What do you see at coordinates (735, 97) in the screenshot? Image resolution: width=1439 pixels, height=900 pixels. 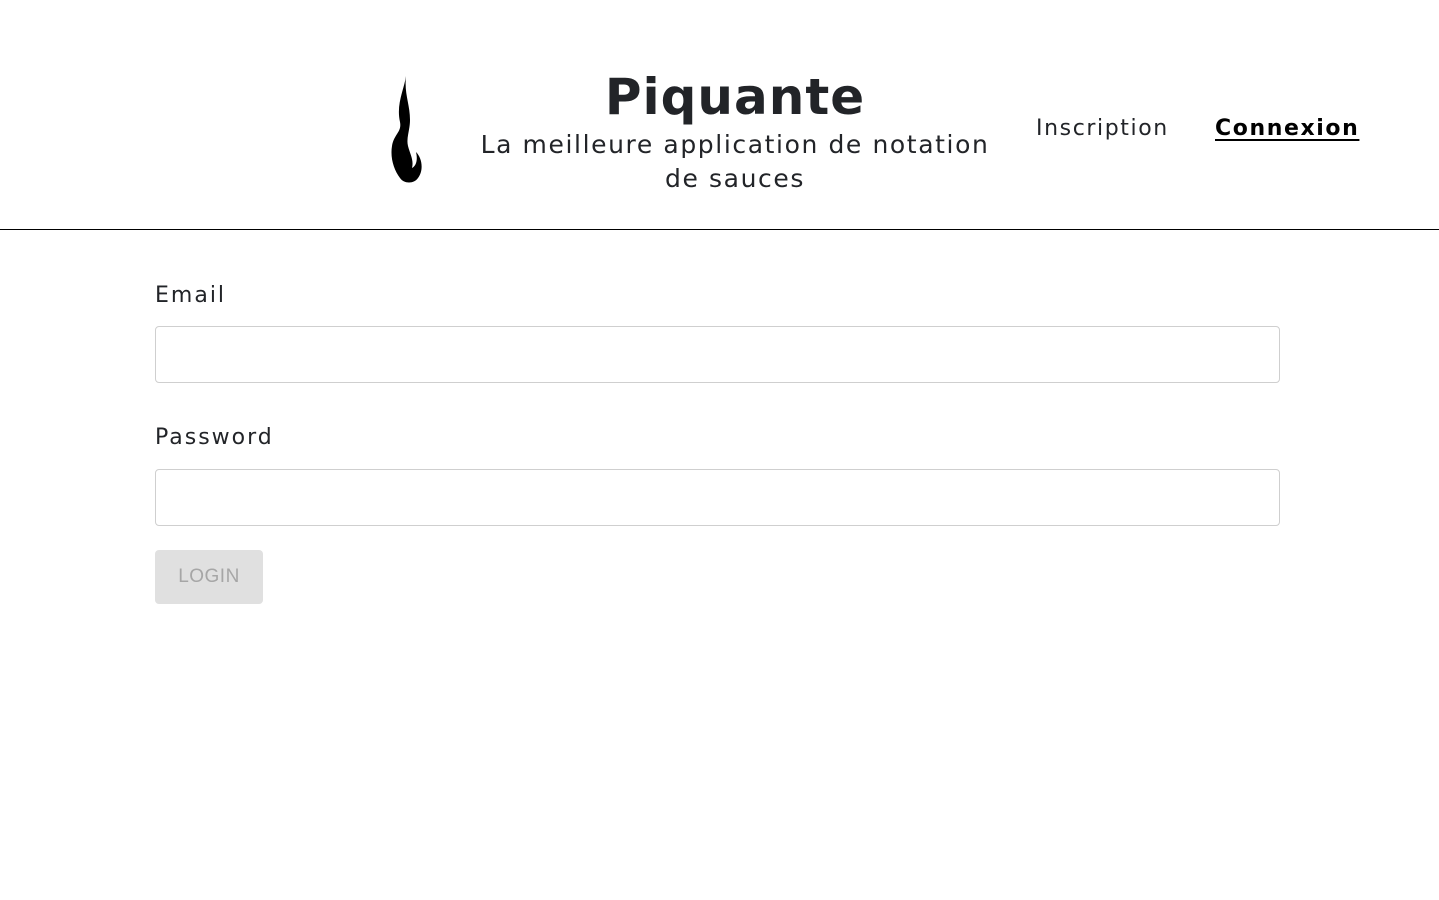 I see `site-title: Piquante` at bounding box center [735, 97].